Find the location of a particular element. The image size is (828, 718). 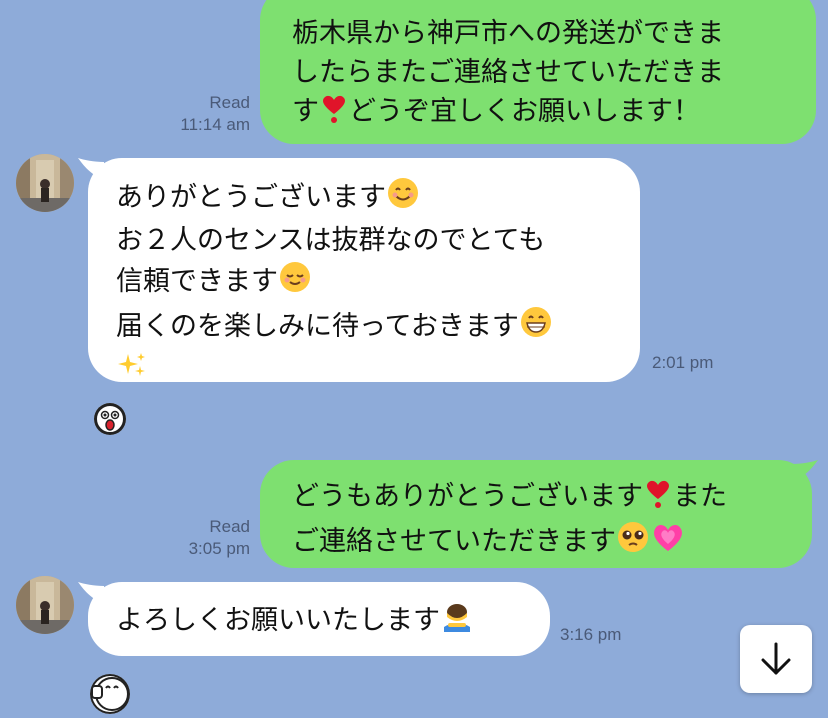

message-line-with-emoji: どうもありがとうございます また is located at coordinates (540, 498).